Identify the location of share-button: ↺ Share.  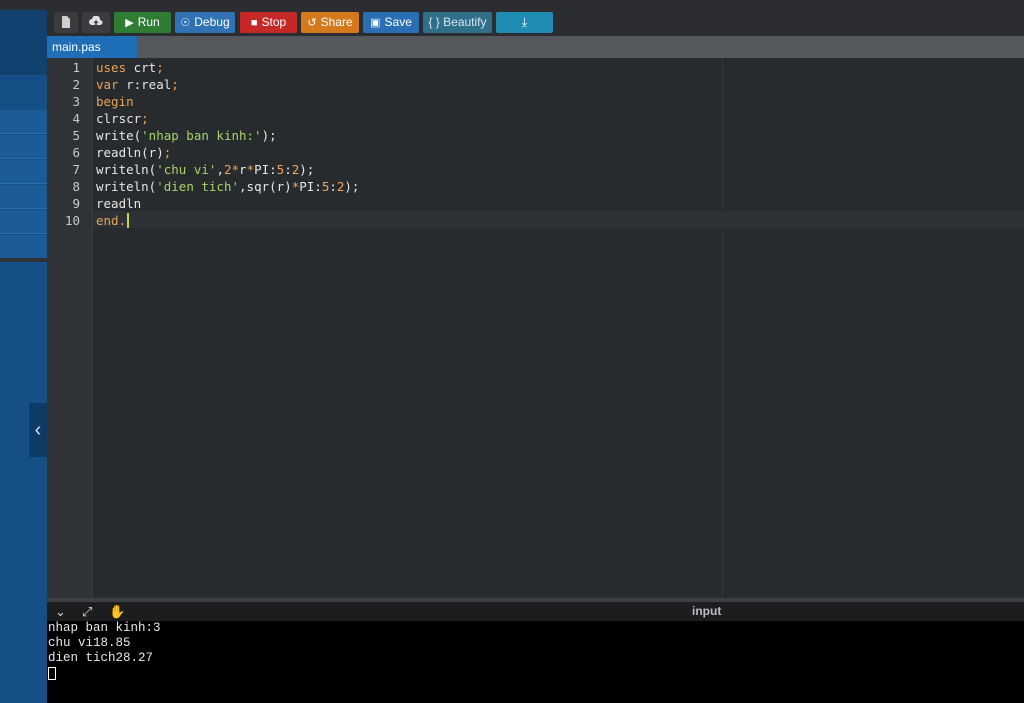
(330, 22).